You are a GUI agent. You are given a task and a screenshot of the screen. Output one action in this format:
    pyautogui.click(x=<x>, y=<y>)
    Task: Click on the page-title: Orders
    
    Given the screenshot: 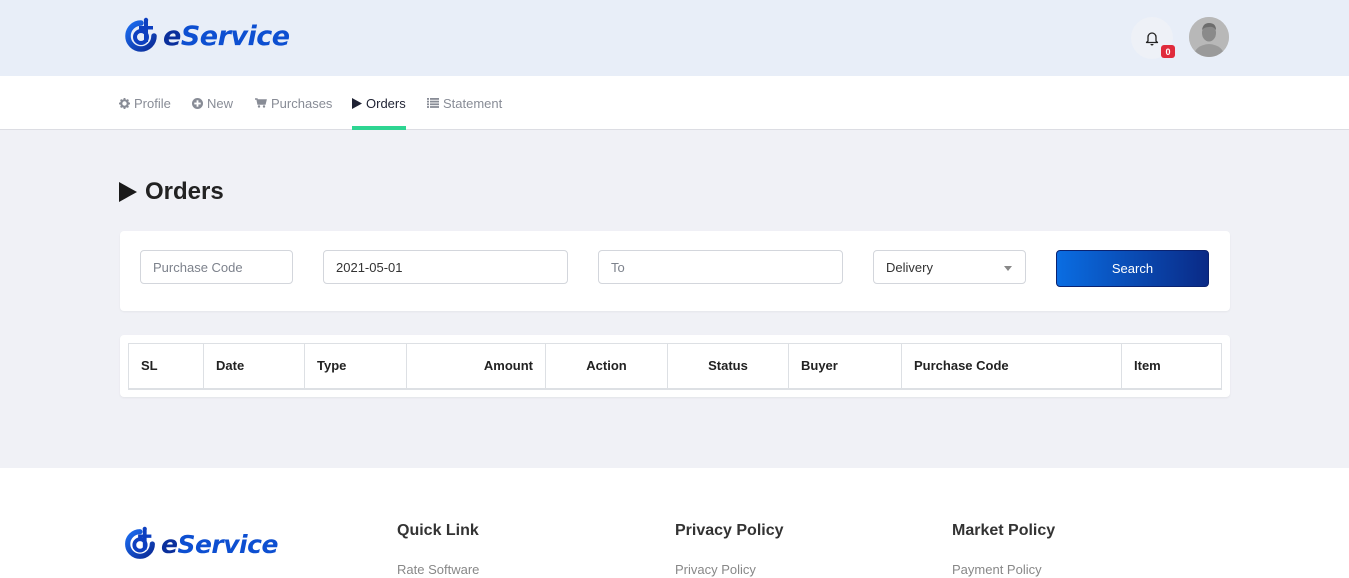 What is the action you would take?
    pyautogui.click(x=171, y=192)
    